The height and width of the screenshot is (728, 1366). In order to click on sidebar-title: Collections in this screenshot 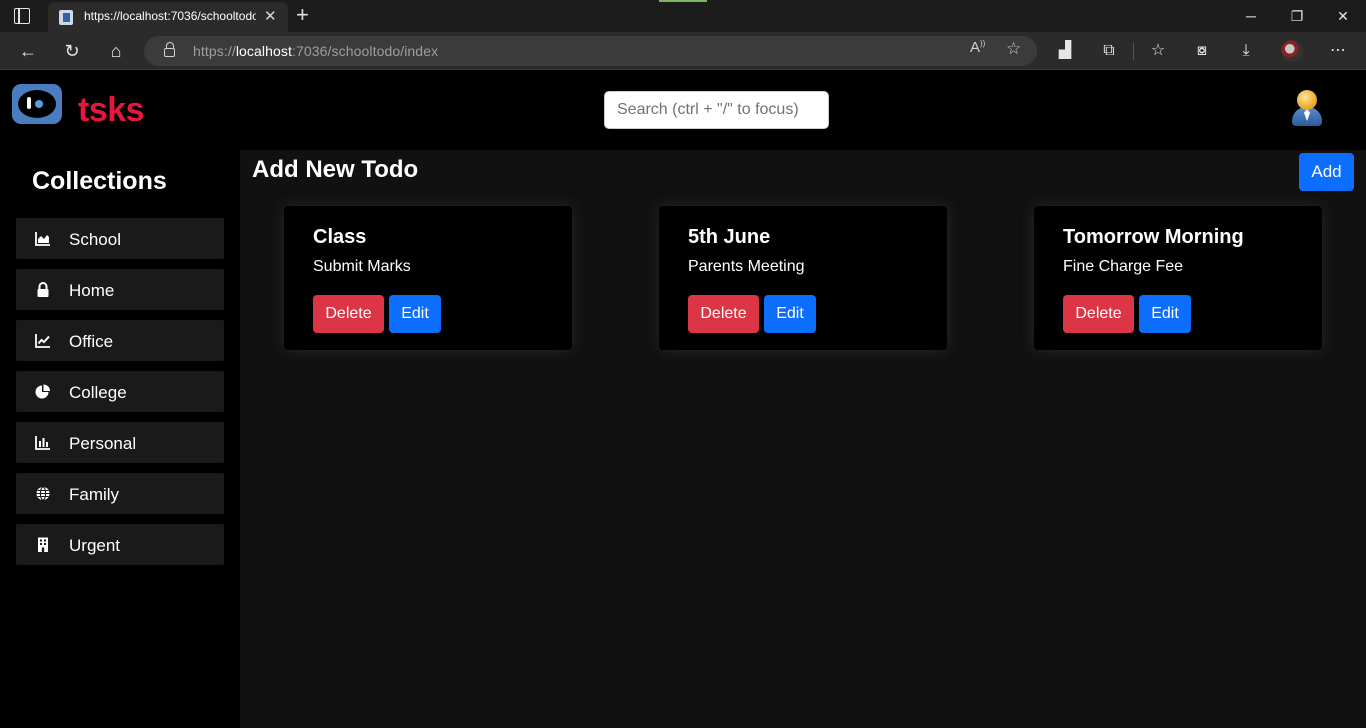, I will do `click(99, 181)`.